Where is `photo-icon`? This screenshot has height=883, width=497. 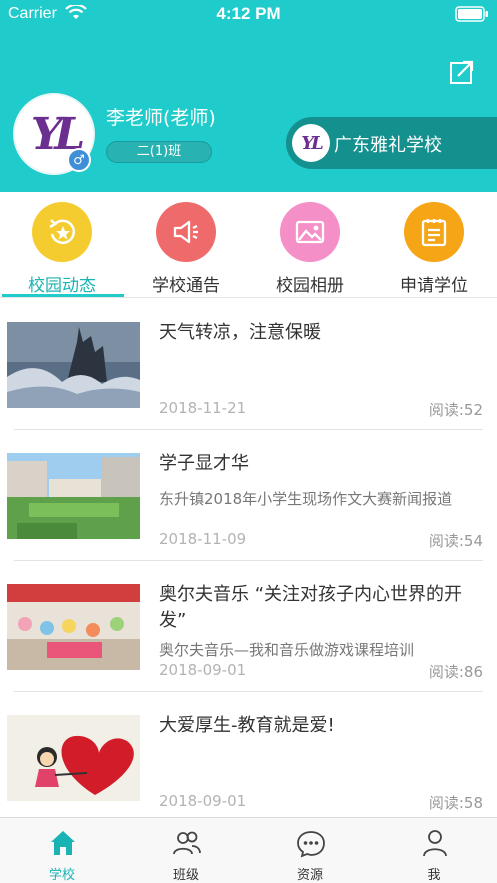 photo-icon is located at coordinates (310, 232).